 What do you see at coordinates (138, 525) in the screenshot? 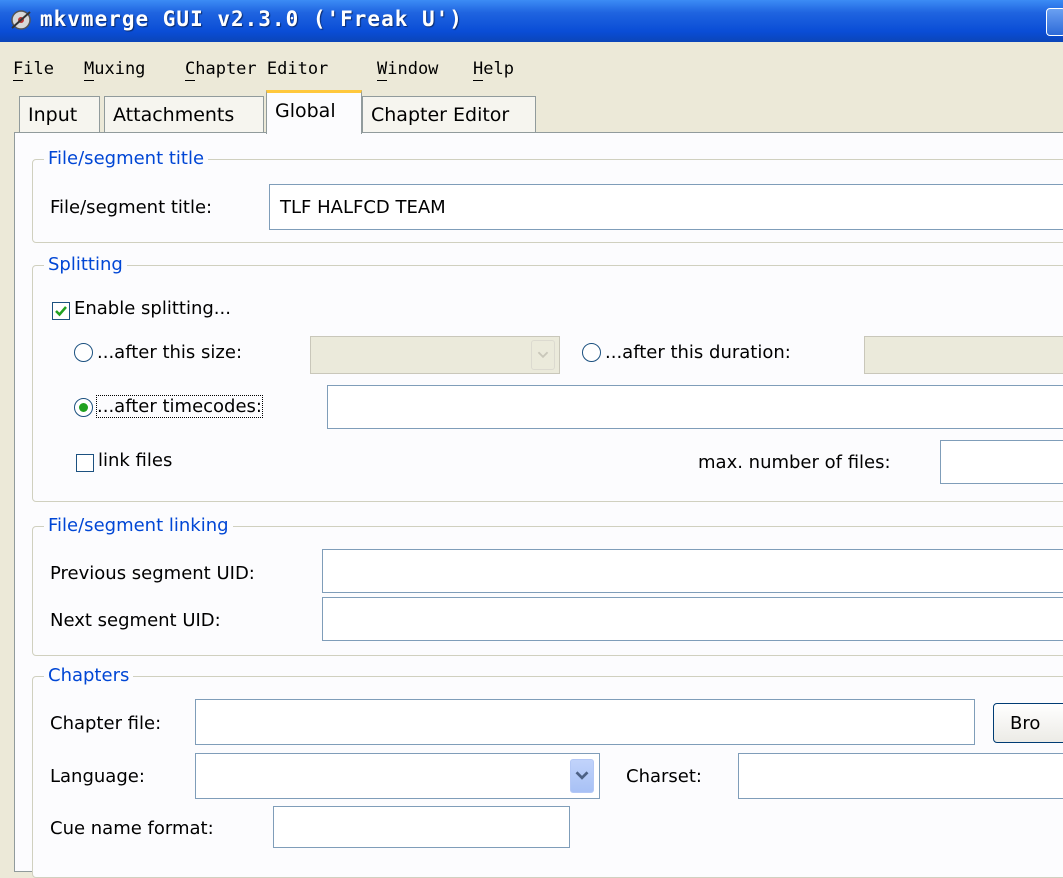
I see `file-segment-linking-legend: File/segment linking` at bounding box center [138, 525].